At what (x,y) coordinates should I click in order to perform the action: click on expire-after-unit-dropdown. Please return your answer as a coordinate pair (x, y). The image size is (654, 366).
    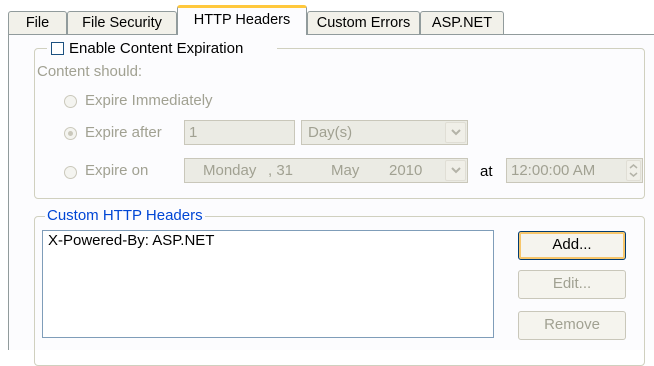
    Looking at the image, I should click on (455, 132).